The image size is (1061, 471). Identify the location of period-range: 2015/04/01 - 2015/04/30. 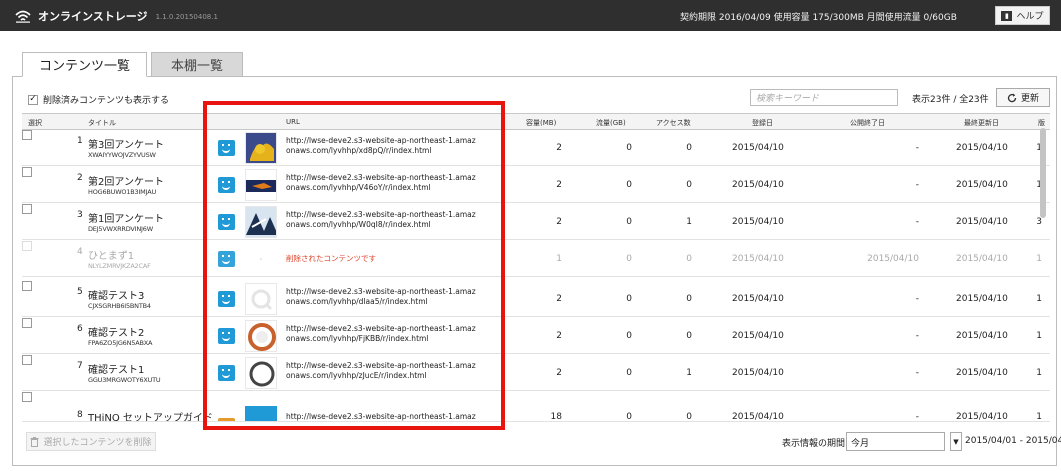
(1013, 441).